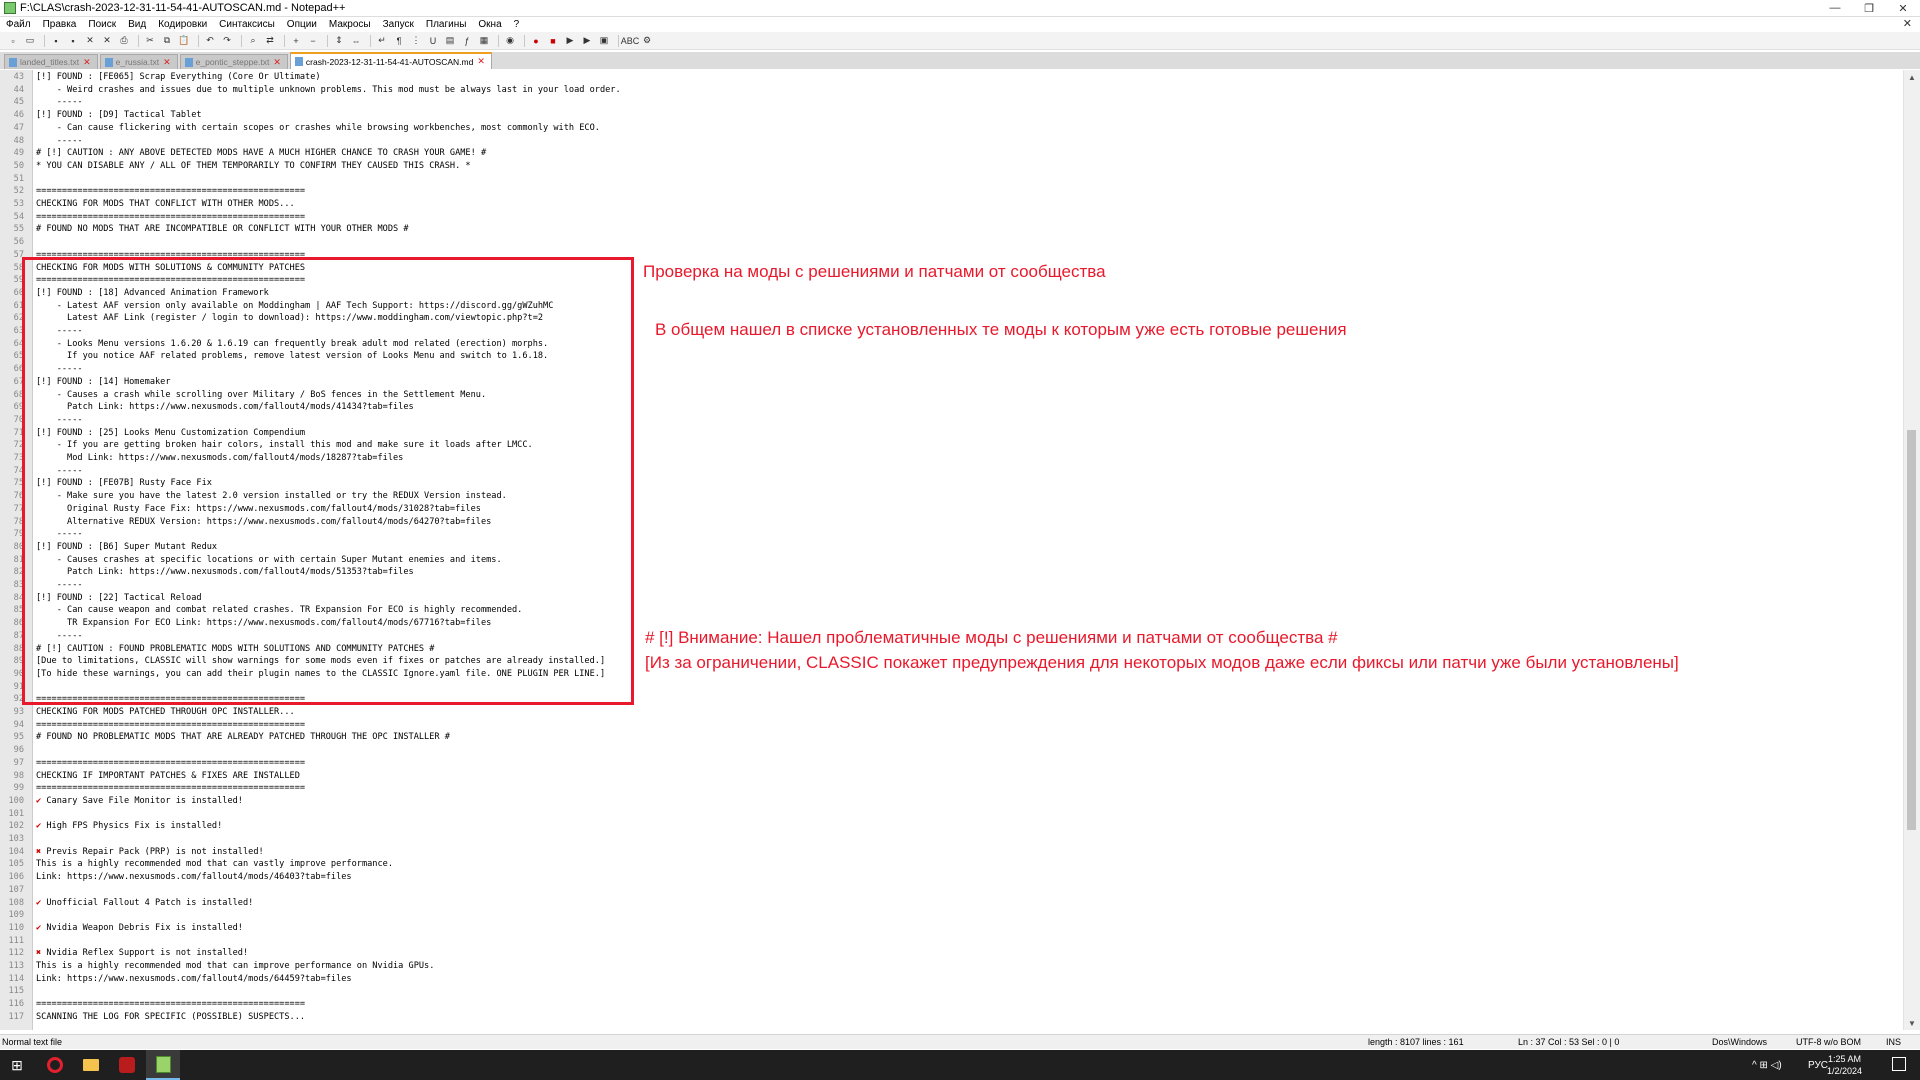 The image size is (1920, 1080). Describe the element at coordinates (356, 40) in the screenshot. I see `sync-h-icon: ⇔` at that location.